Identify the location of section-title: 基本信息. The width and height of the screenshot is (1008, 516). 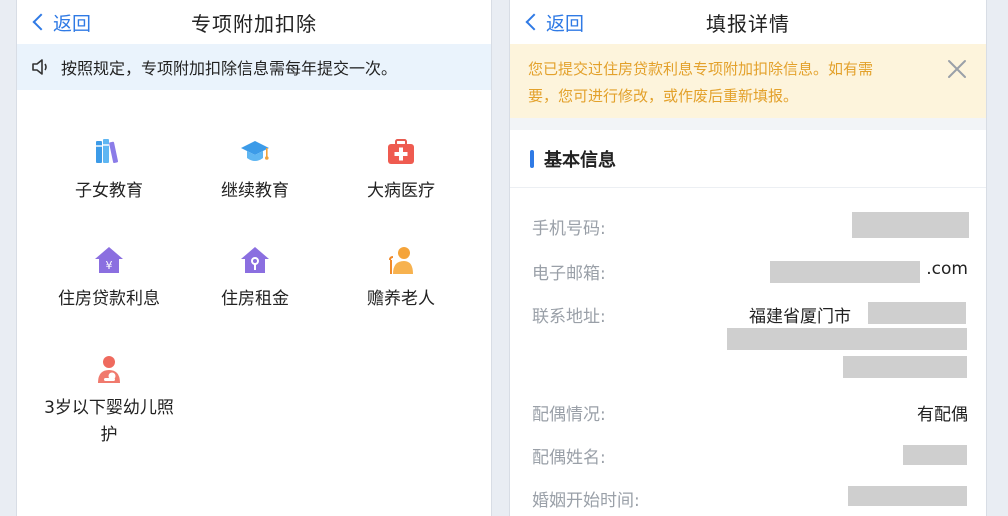
(580, 160).